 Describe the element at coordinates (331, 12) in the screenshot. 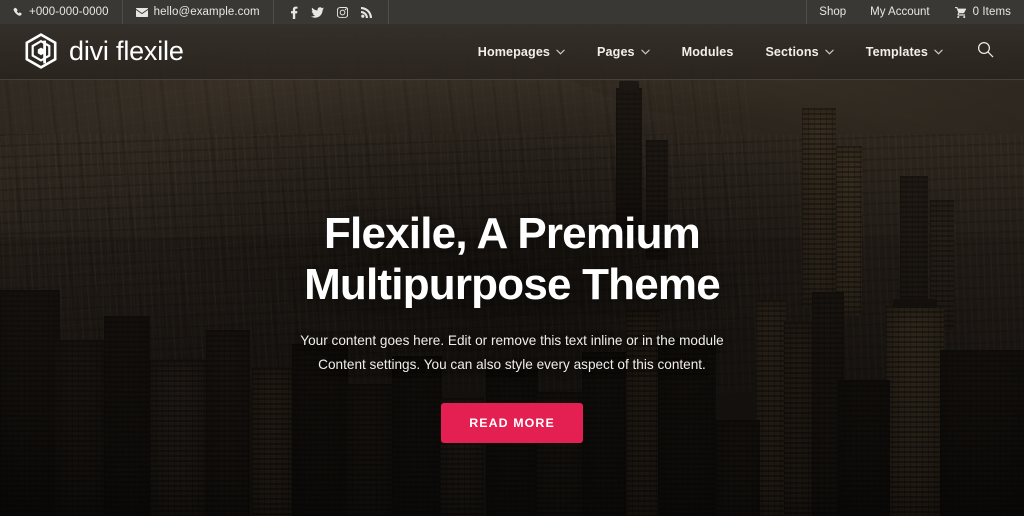

I see `social-links` at that location.